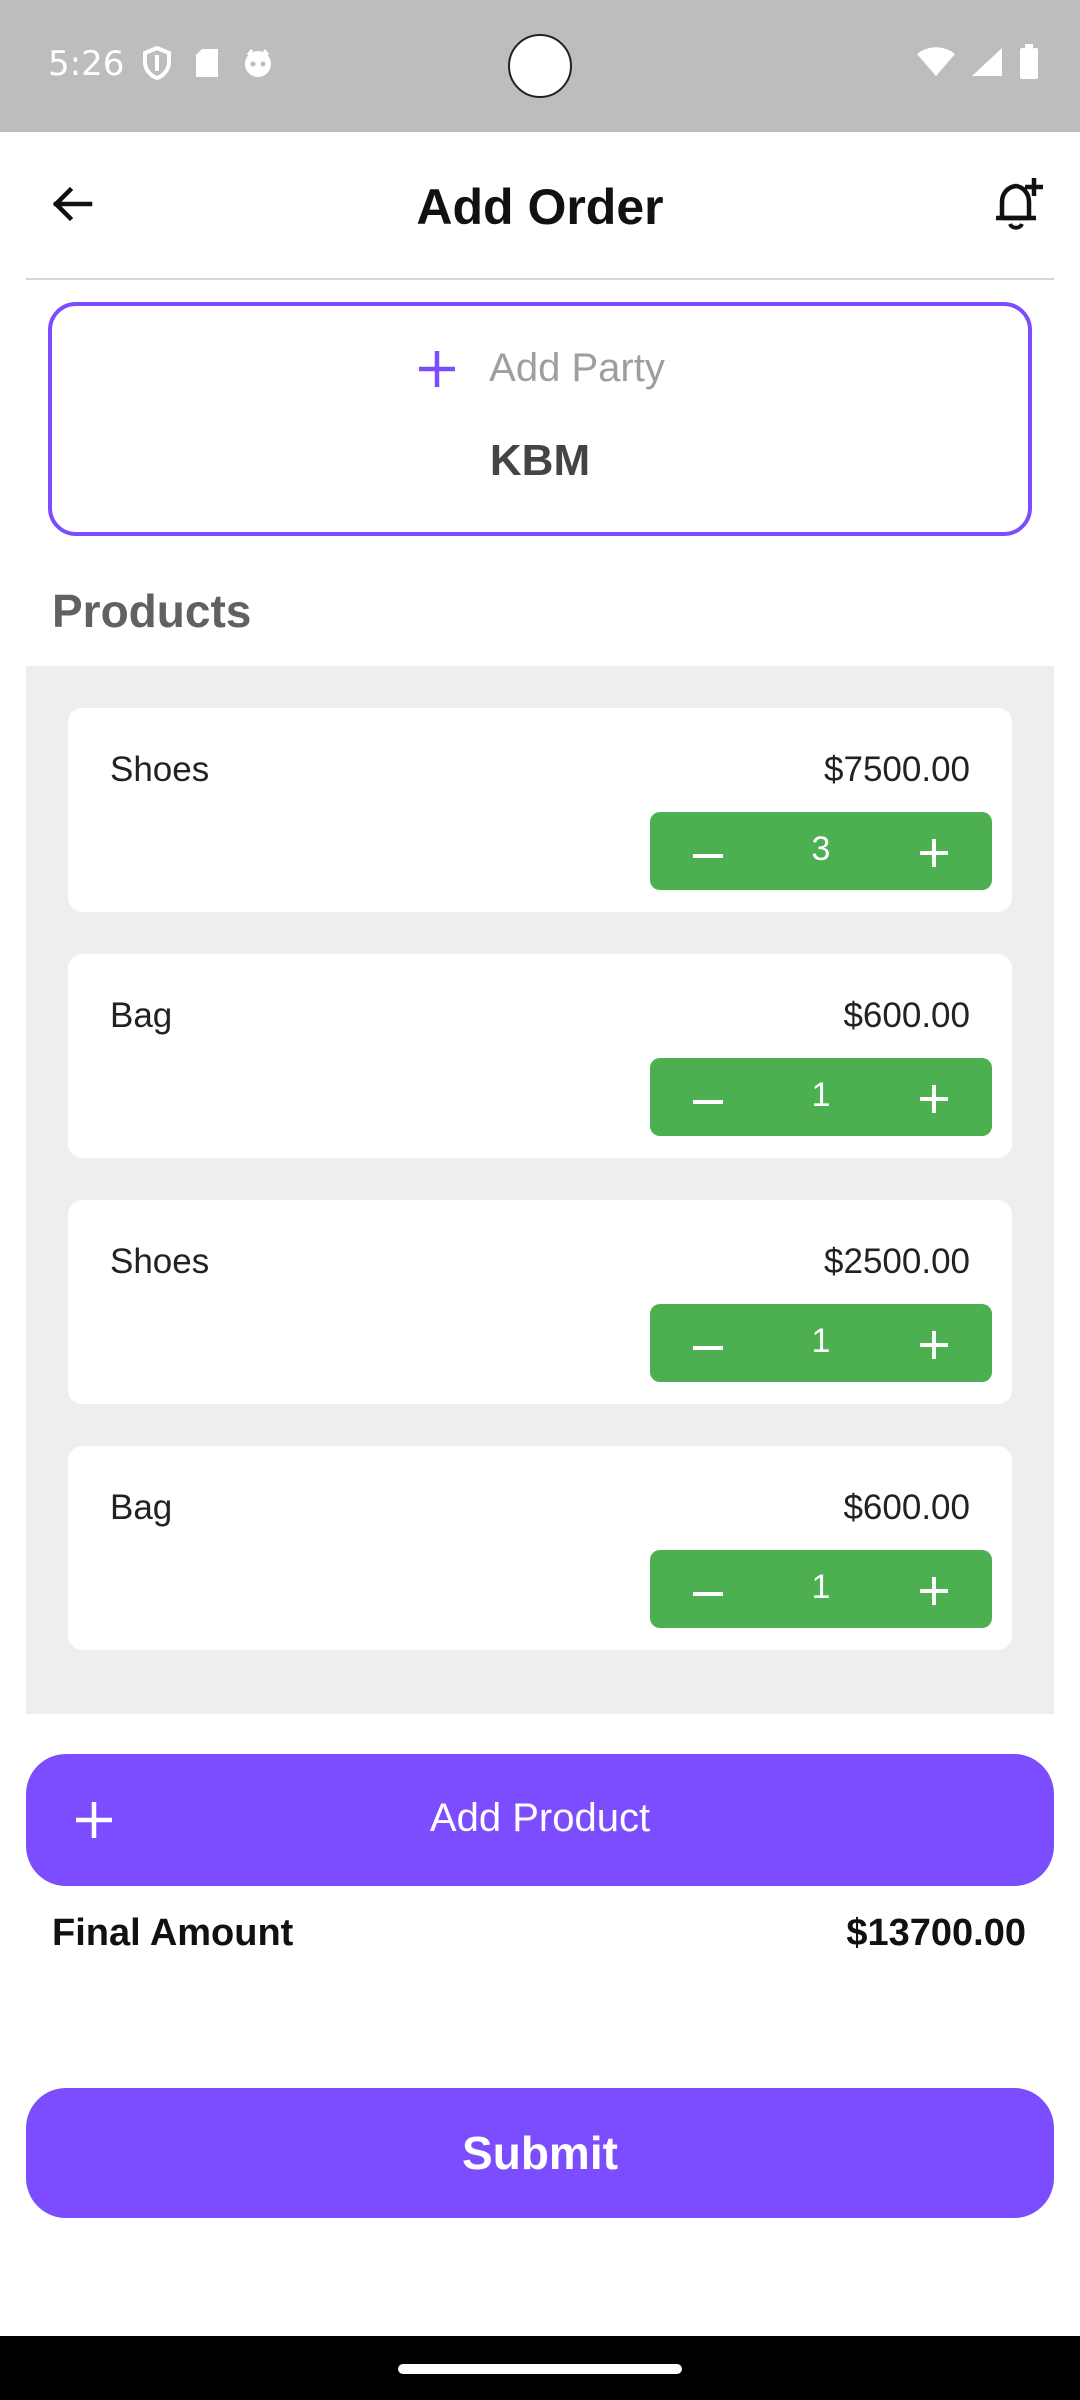 Image resolution: width=1080 pixels, height=2400 pixels. I want to click on status-icons-right, so click(978, 64).